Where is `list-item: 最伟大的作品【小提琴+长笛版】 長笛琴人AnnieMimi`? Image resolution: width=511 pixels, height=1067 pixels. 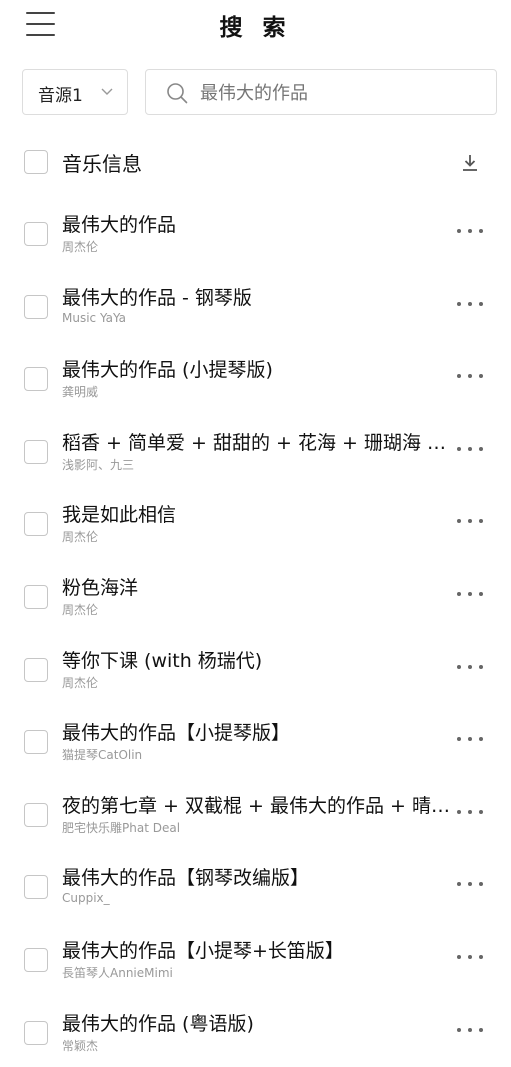 list-item: 最伟大的作品【小提琴+长笛版】 長笛琴人AnnieMimi is located at coordinates (255, 958).